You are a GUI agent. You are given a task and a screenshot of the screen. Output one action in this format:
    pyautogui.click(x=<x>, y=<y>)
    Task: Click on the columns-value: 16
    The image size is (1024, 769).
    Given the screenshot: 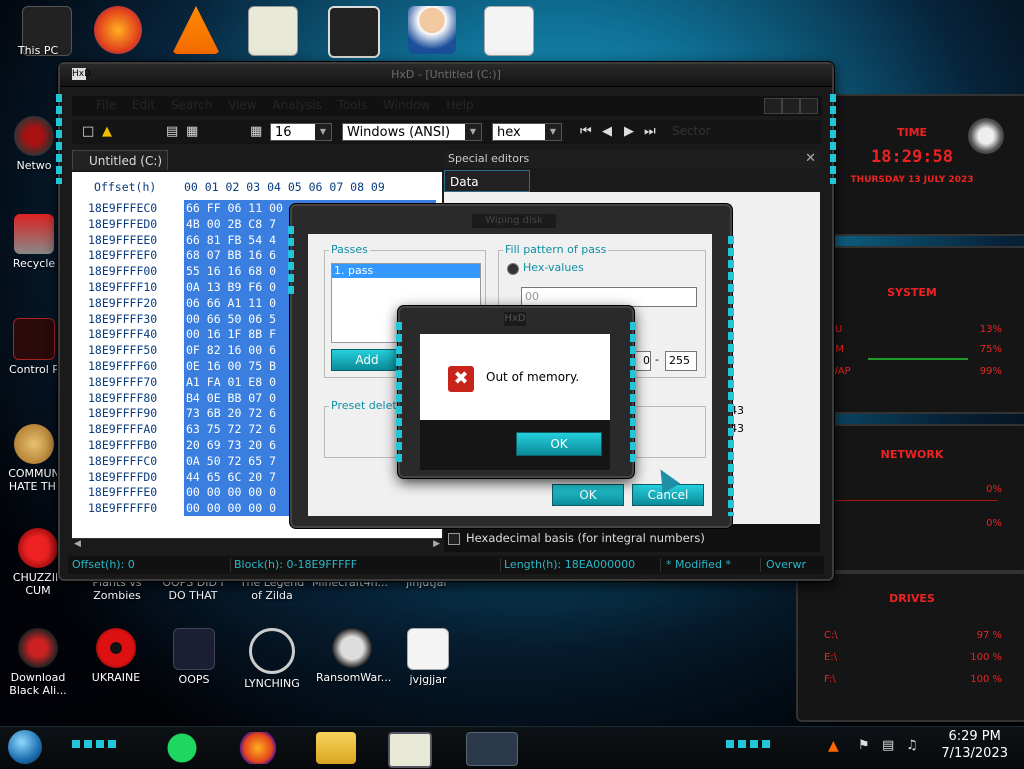 What is the action you would take?
    pyautogui.click(x=283, y=132)
    